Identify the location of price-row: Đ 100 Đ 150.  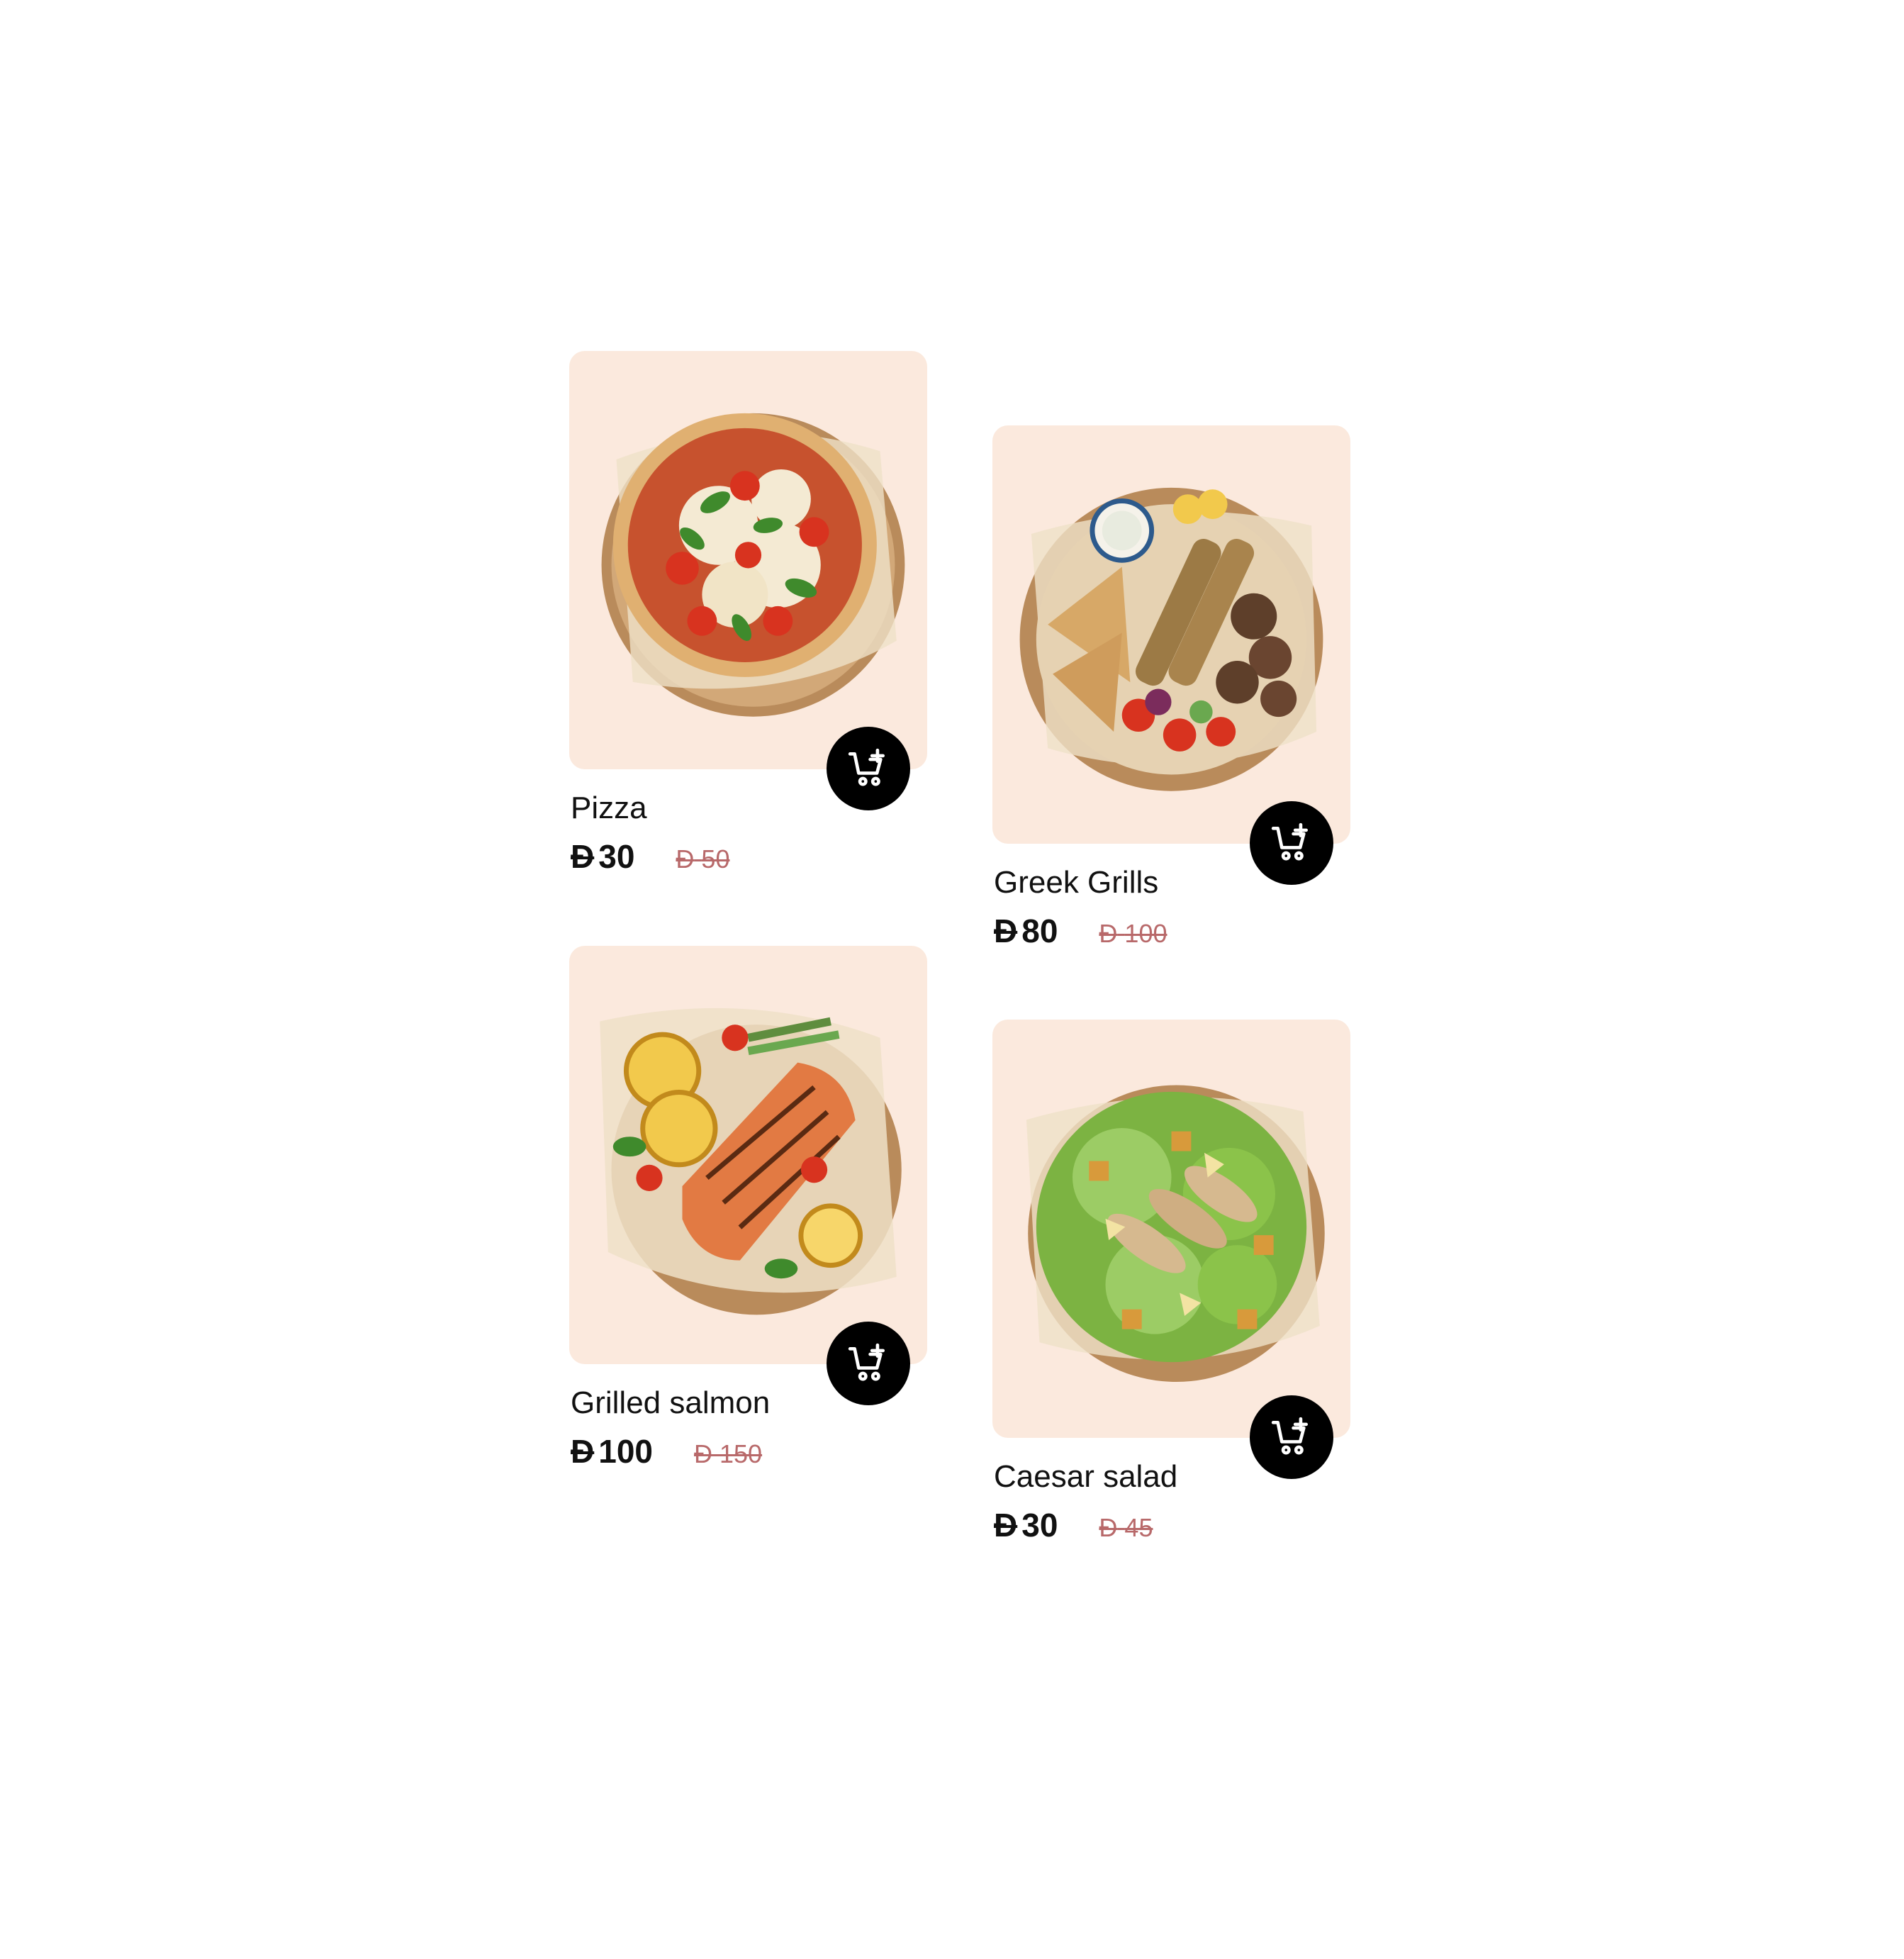
(749, 1451).